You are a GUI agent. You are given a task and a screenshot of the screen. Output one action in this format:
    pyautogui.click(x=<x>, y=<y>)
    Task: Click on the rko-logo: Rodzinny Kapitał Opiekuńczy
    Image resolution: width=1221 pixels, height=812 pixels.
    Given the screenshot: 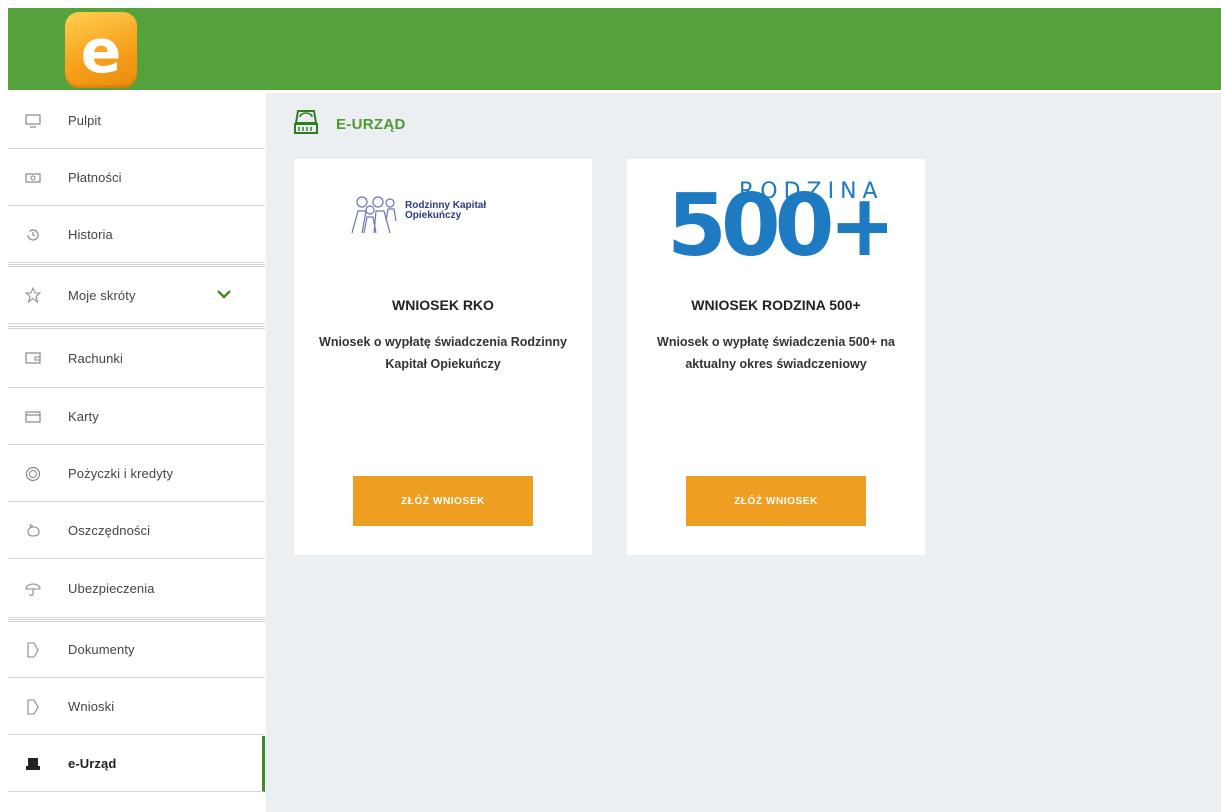 What is the action you would take?
    pyautogui.click(x=443, y=215)
    